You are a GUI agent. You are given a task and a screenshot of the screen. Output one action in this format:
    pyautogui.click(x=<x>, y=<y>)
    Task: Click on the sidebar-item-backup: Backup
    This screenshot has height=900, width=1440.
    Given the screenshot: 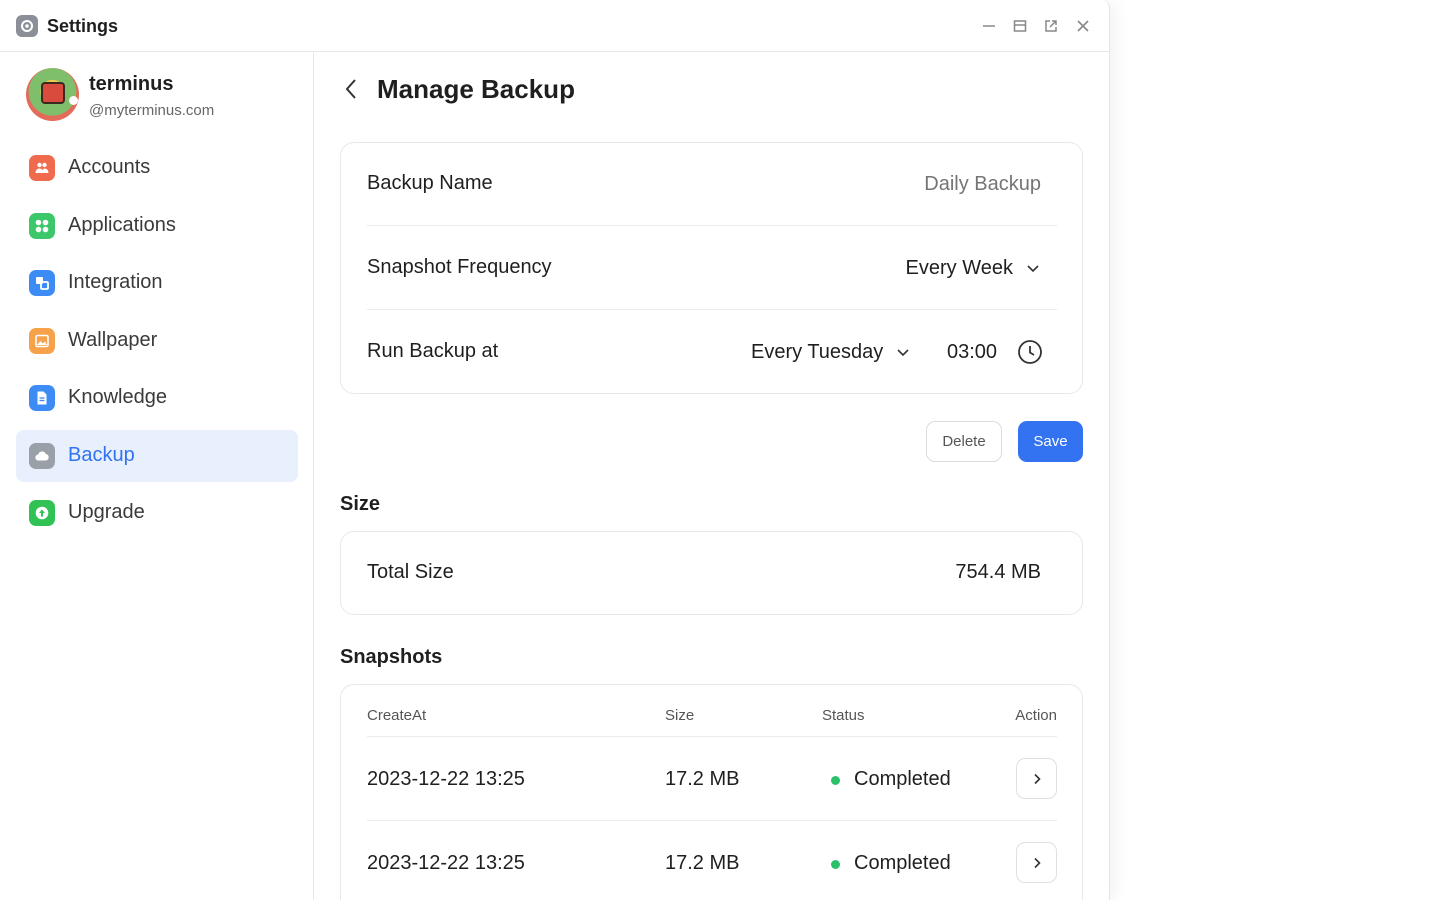 What is the action you would take?
    pyautogui.click(x=157, y=456)
    